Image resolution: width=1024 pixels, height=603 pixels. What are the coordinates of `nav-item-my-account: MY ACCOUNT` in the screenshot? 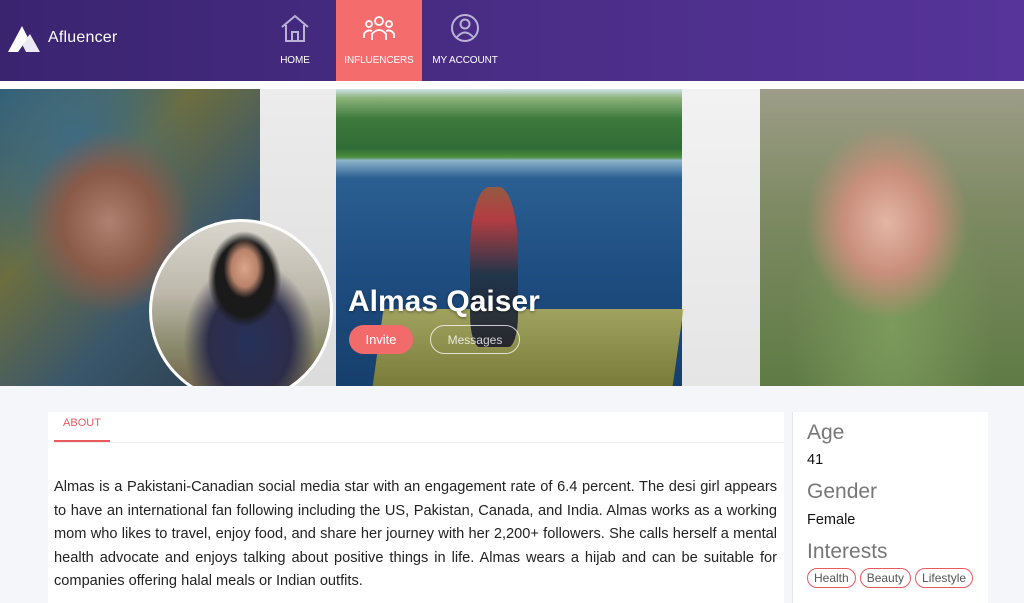 It's located at (465, 40).